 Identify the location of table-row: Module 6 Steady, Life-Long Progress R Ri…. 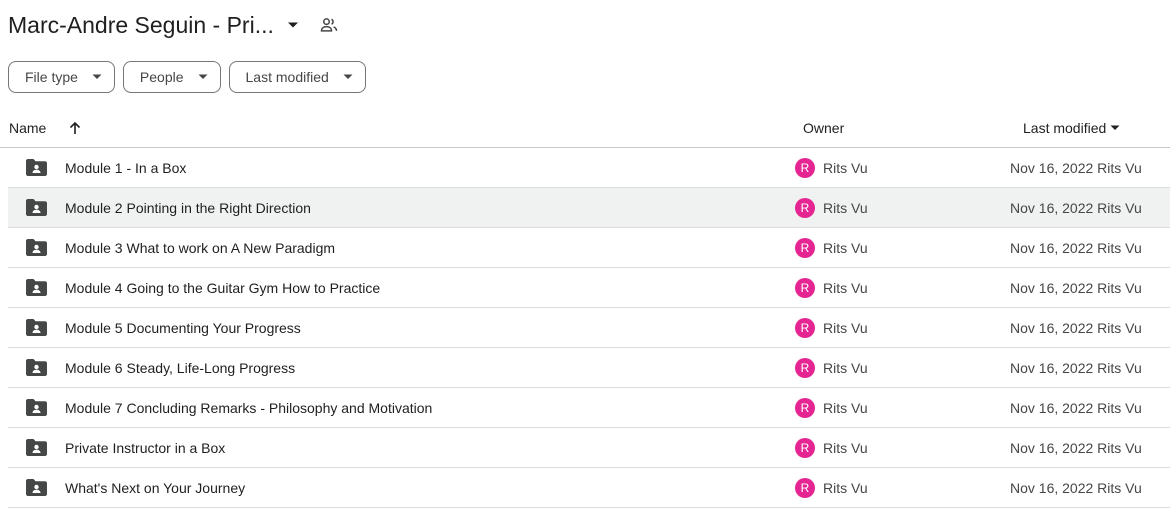
(589, 368).